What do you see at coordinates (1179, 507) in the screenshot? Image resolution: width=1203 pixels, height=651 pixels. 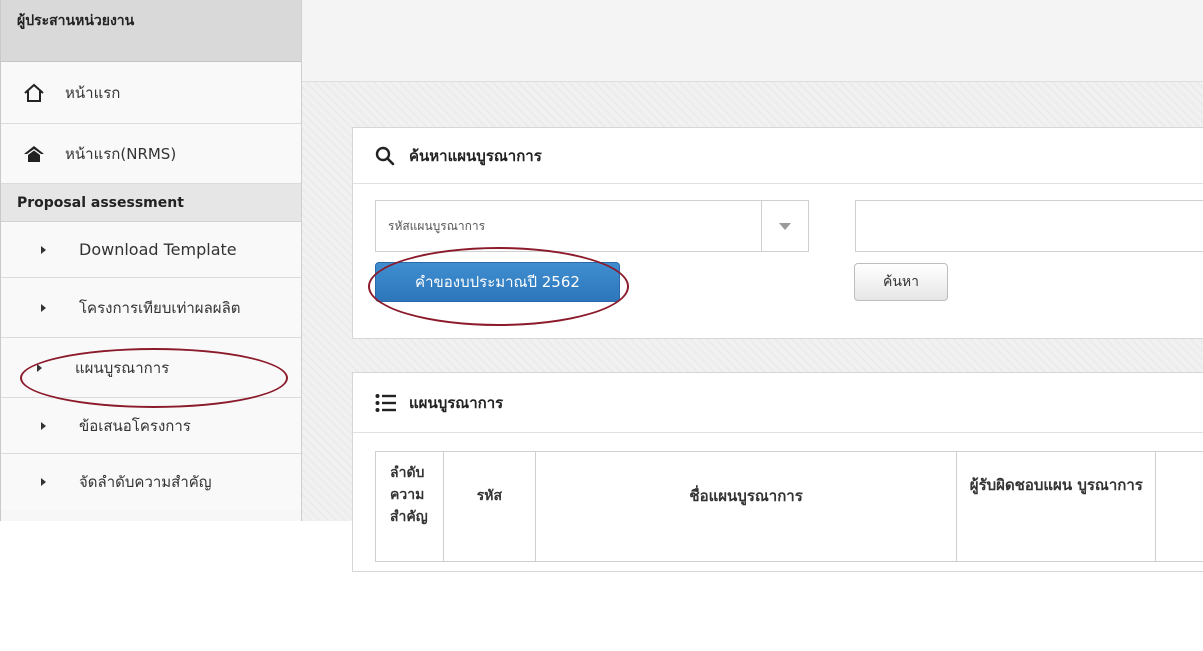 I see `column-header-next` at bounding box center [1179, 507].